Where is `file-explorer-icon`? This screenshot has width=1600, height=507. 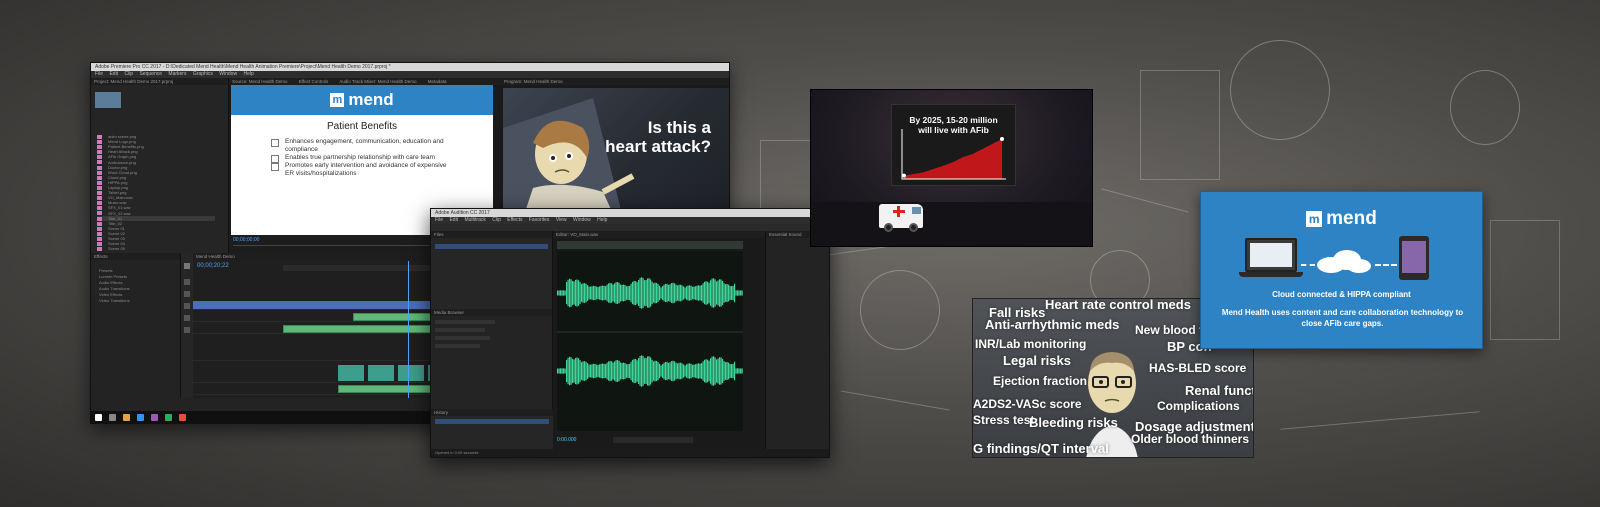 file-explorer-icon is located at coordinates (126, 417).